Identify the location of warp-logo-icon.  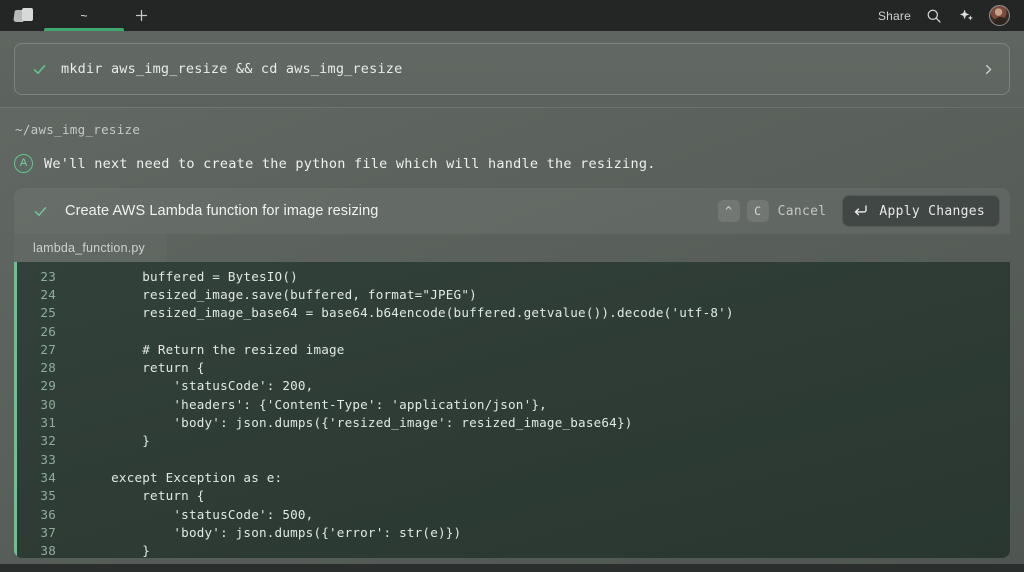
(23, 16).